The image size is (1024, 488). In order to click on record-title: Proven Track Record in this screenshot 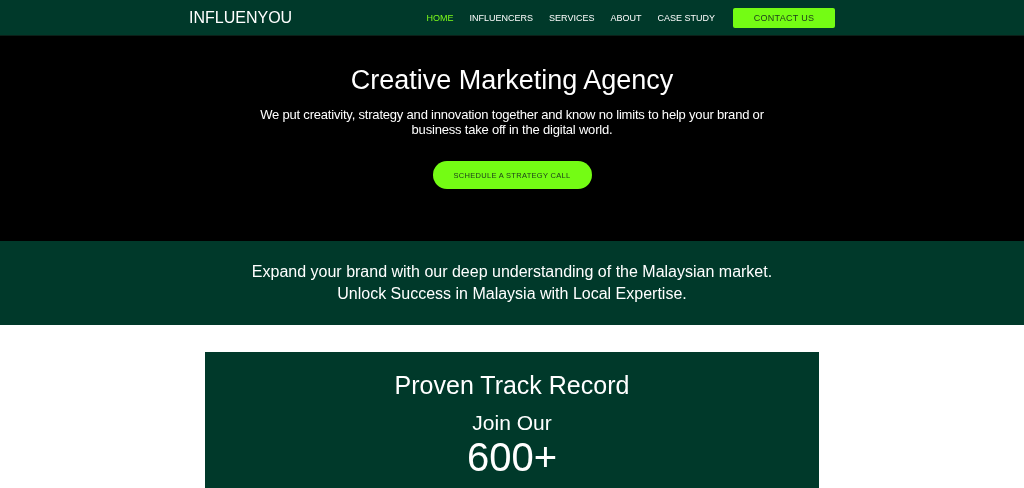, I will do `click(512, 385)`.